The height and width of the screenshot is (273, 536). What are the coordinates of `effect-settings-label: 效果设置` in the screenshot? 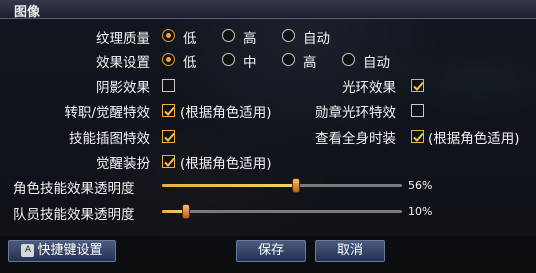 It's located at (123, 63).